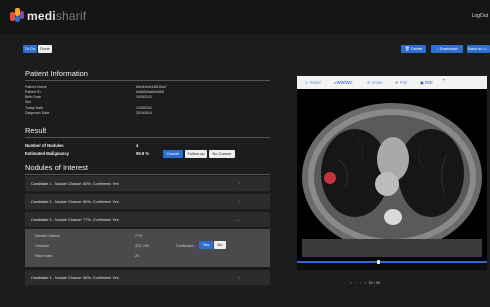 The height and width of the screenshot is (307, 490). What do you see at coordinates (139, 236) in the screenshot?
I see `nodule-chance-value: 77%` at bounding box center [139, 236].